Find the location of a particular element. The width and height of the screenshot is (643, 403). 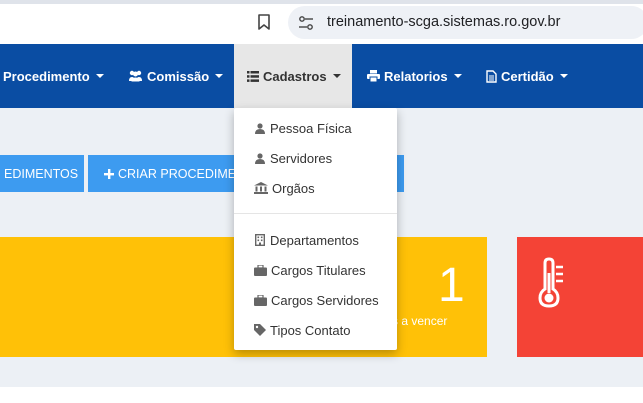

criar-procedimento-button-label: CRIAR PROCEDIME is located at coordinates (177, 173).